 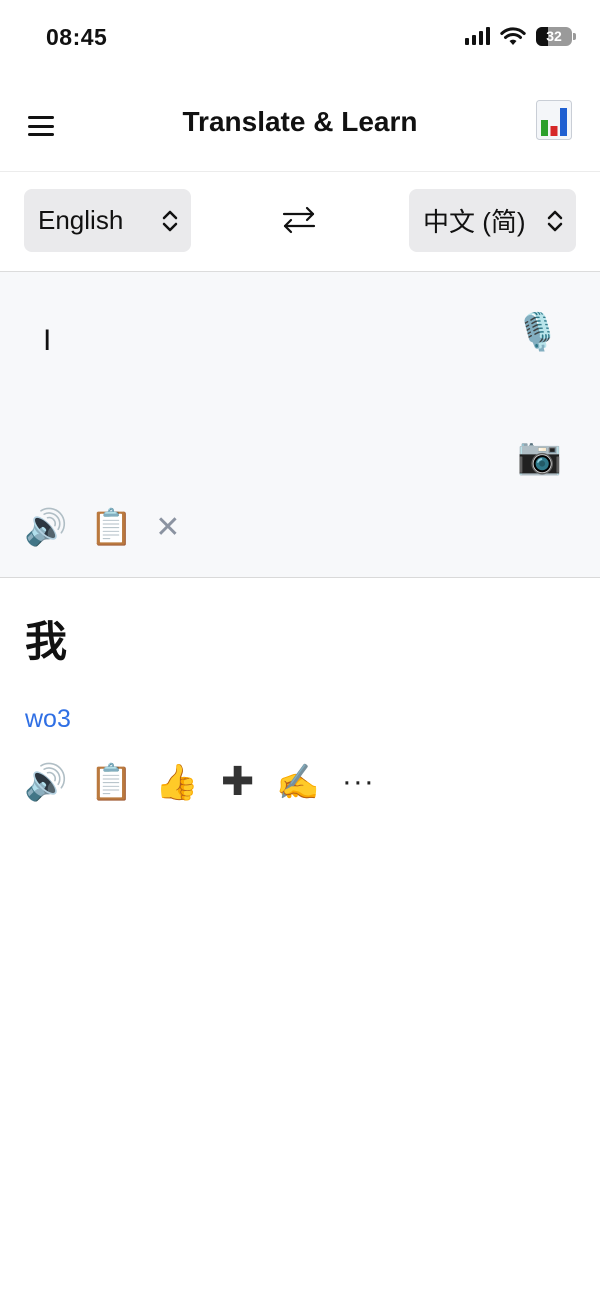 I want to click on source-language-label: English, so click(x=81, y=220).